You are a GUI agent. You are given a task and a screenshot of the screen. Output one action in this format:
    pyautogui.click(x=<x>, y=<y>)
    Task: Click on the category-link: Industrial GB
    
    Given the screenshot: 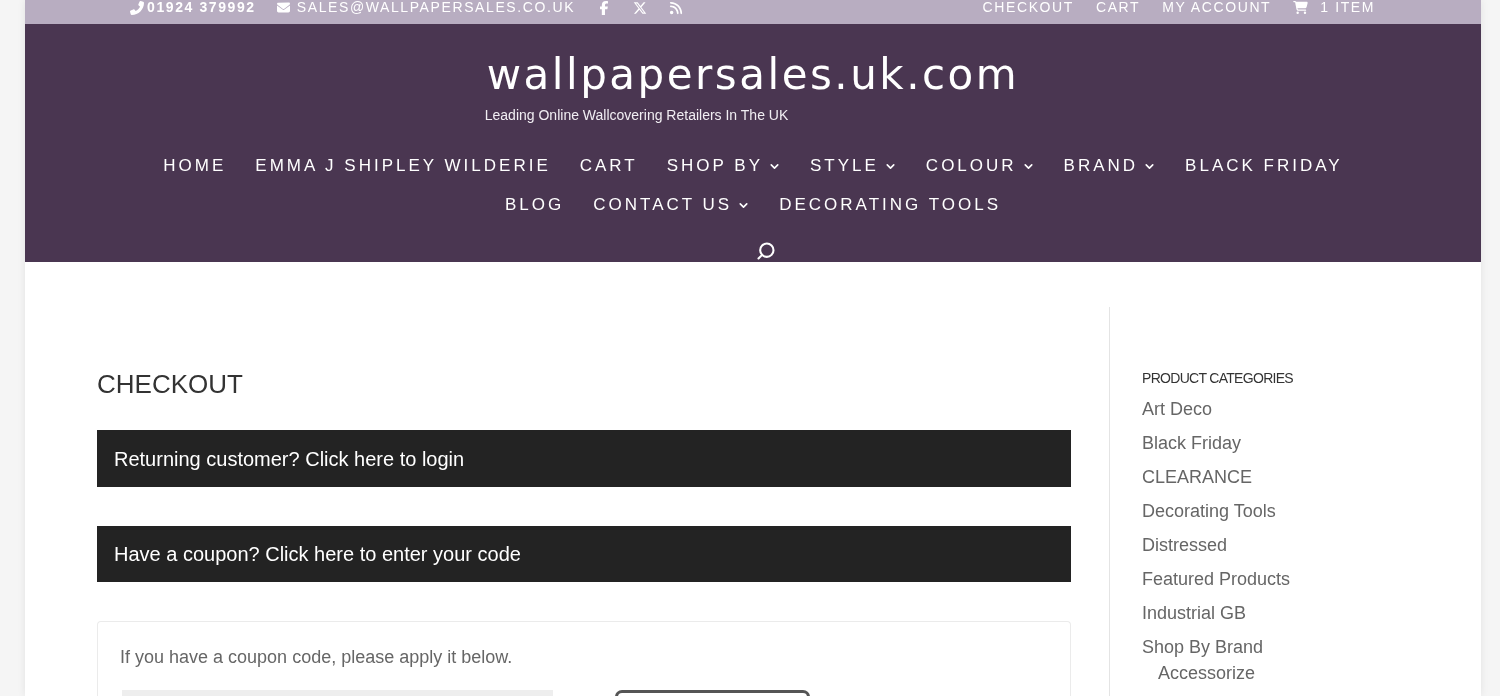 What is the action you would take?
    pyautogui.click(x=1194, y=613)
    